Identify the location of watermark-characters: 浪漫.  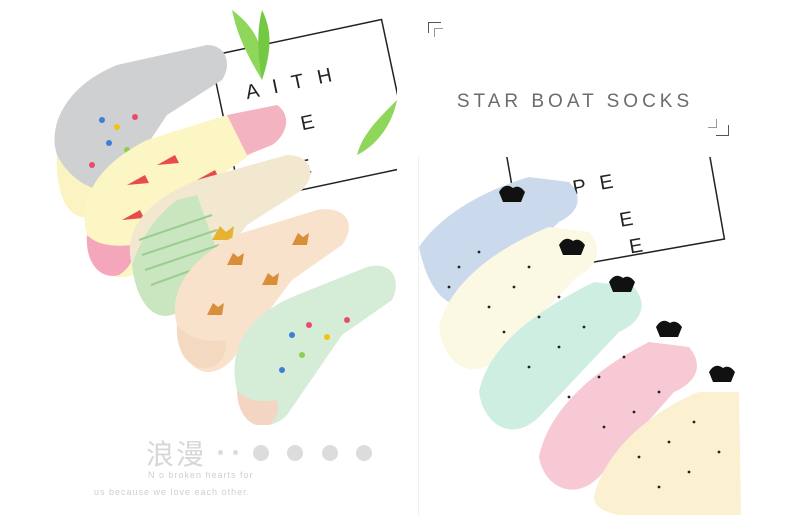
(176, 454).